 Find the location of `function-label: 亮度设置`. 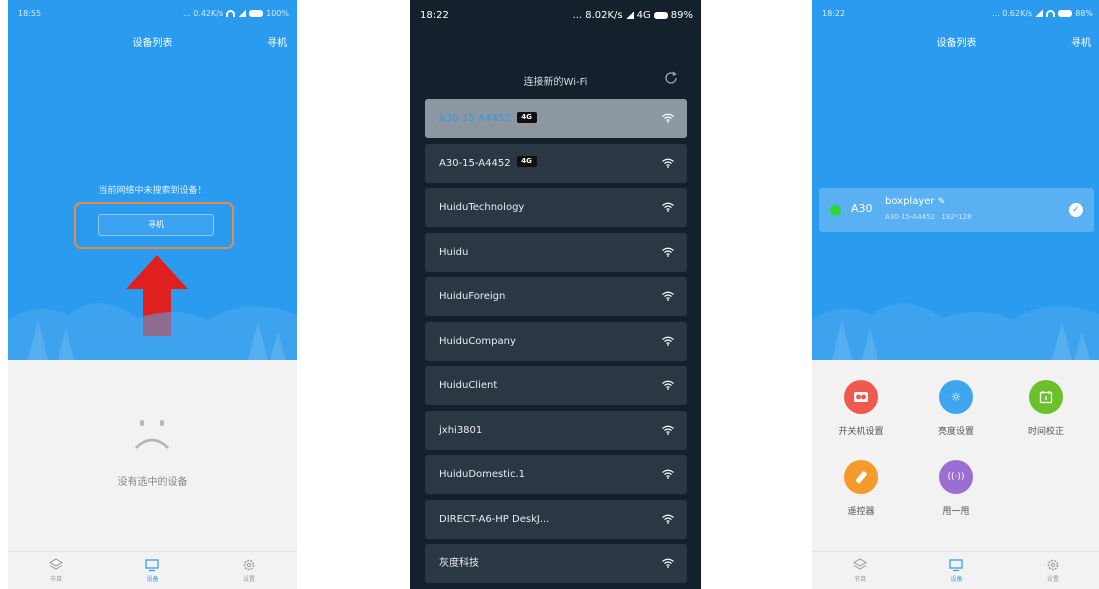

function-label: 亮度设置 is located at coordinates (955, 432).